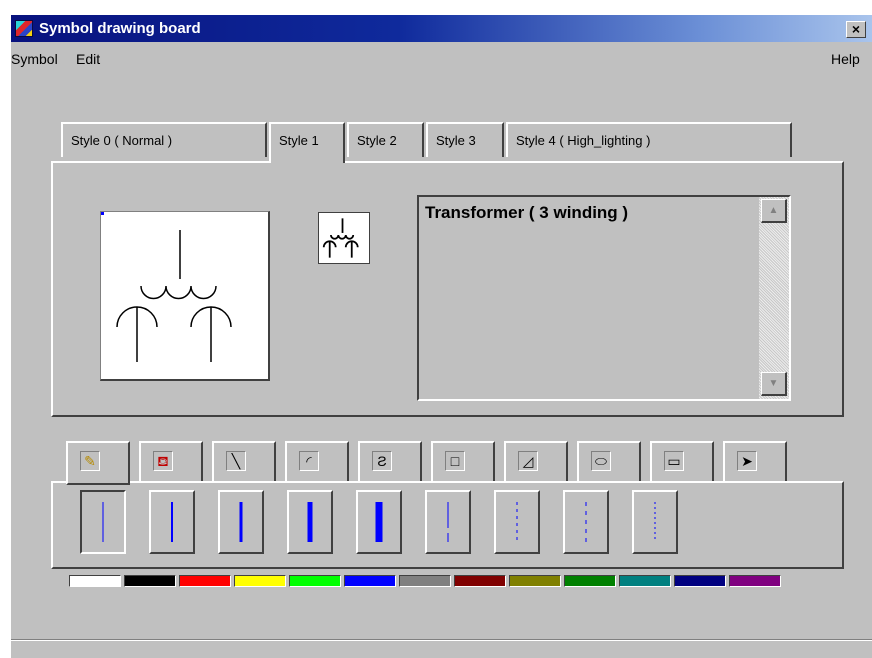 Image resolution: width=872 pixels, height=658 pixels. What do you see at coordinates (441, 28) in the screenshot?
I see `title-bar: Symbol drawing board ×` at bounding box center [441, 28].